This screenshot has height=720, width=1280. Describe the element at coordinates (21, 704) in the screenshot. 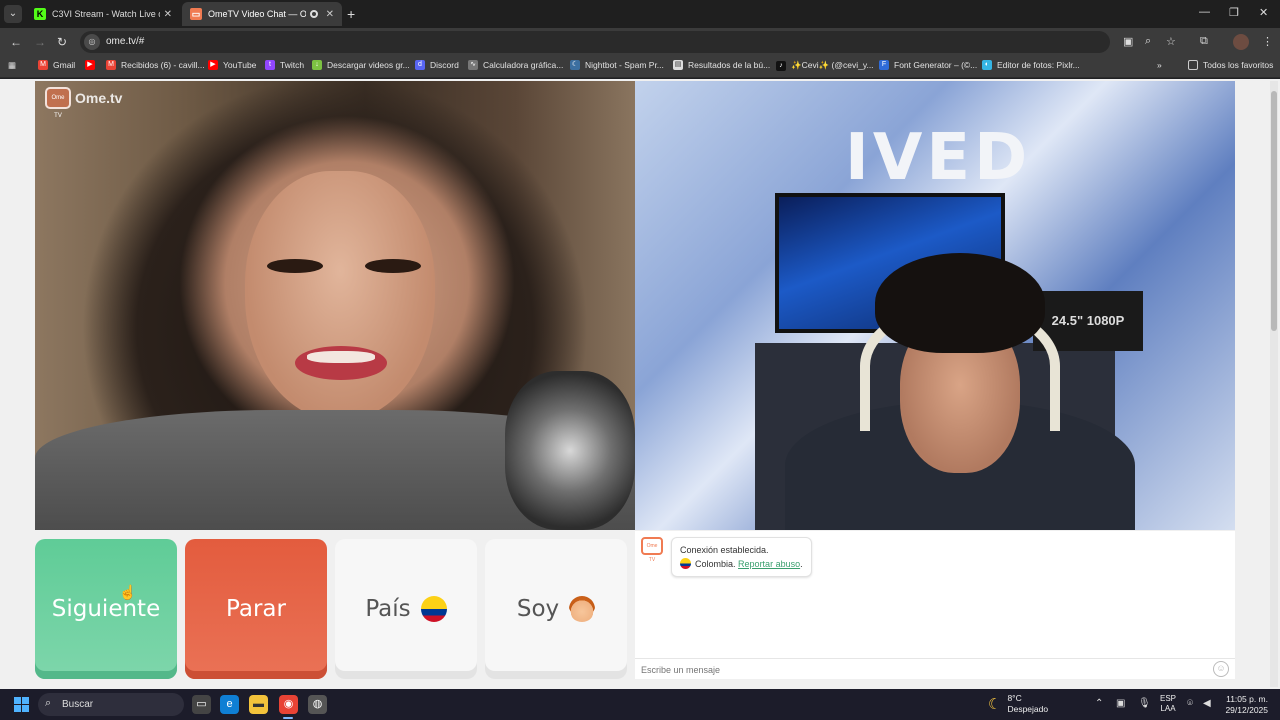

I see `windows-start-icon` at that location.